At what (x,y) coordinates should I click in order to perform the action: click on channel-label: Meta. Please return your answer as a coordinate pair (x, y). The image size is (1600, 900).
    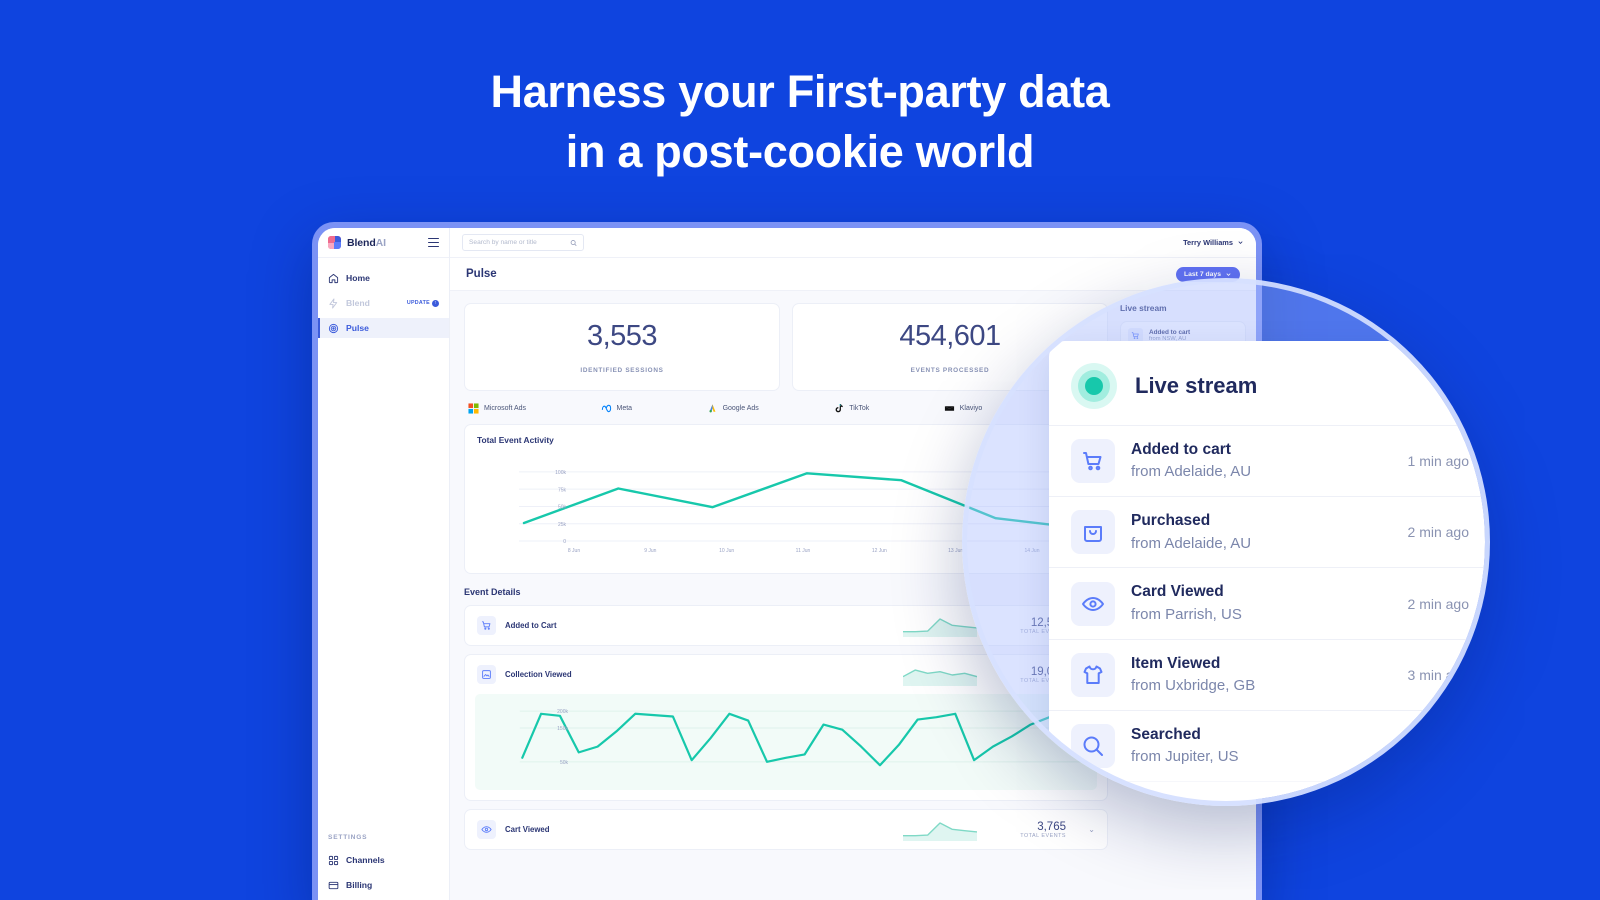
    Looking at the image, I should click on (624, 408).